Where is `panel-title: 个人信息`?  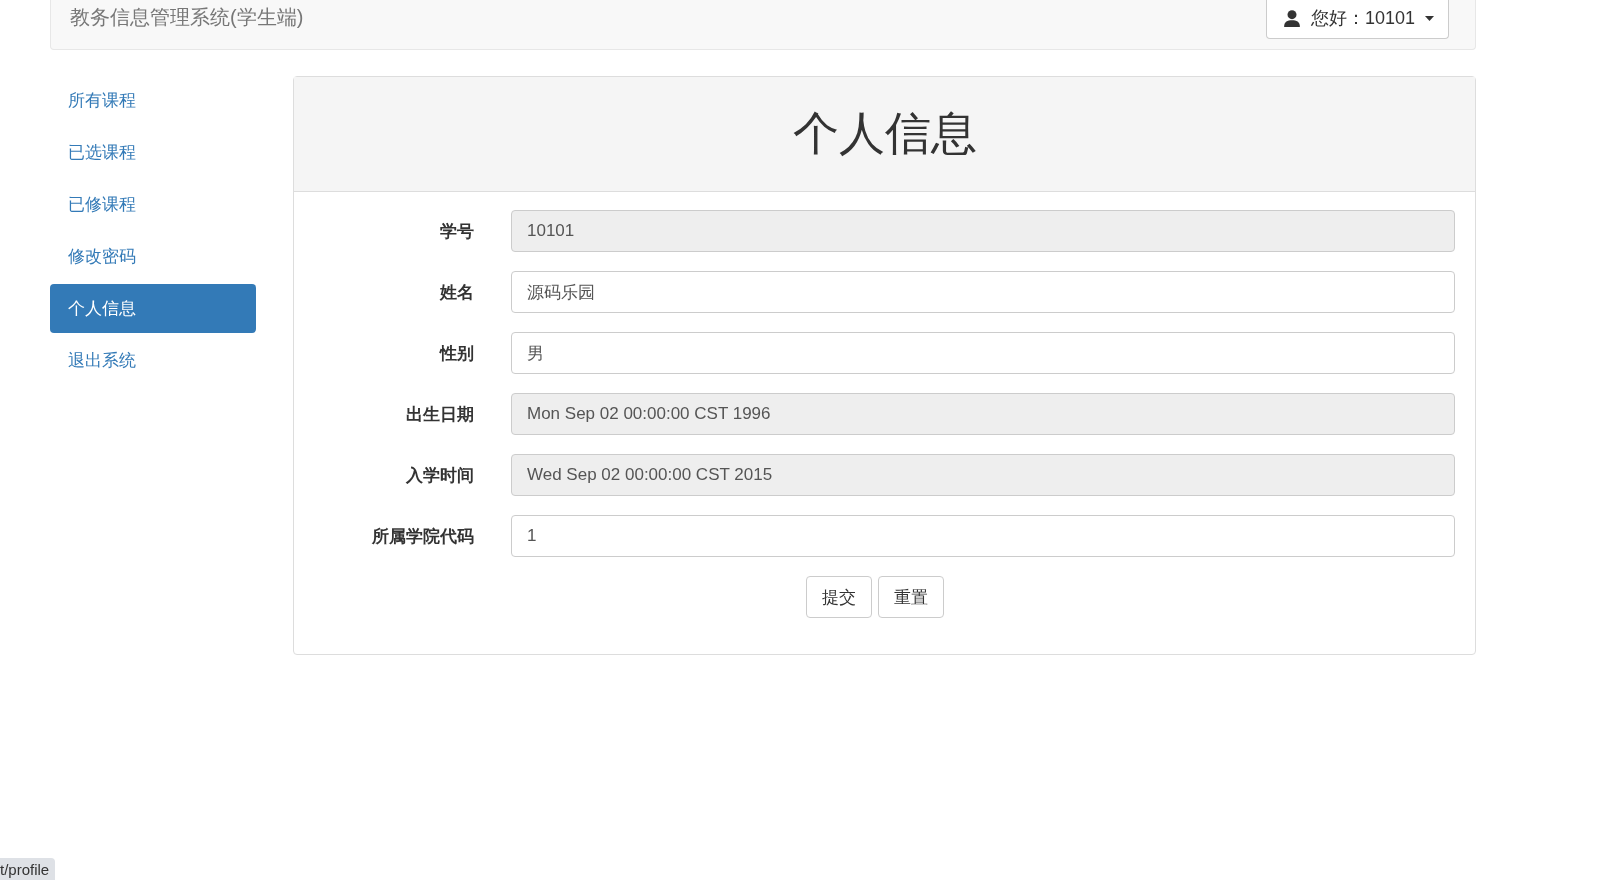 panel-title: 个人信息 is located at coordinates (884, 133).